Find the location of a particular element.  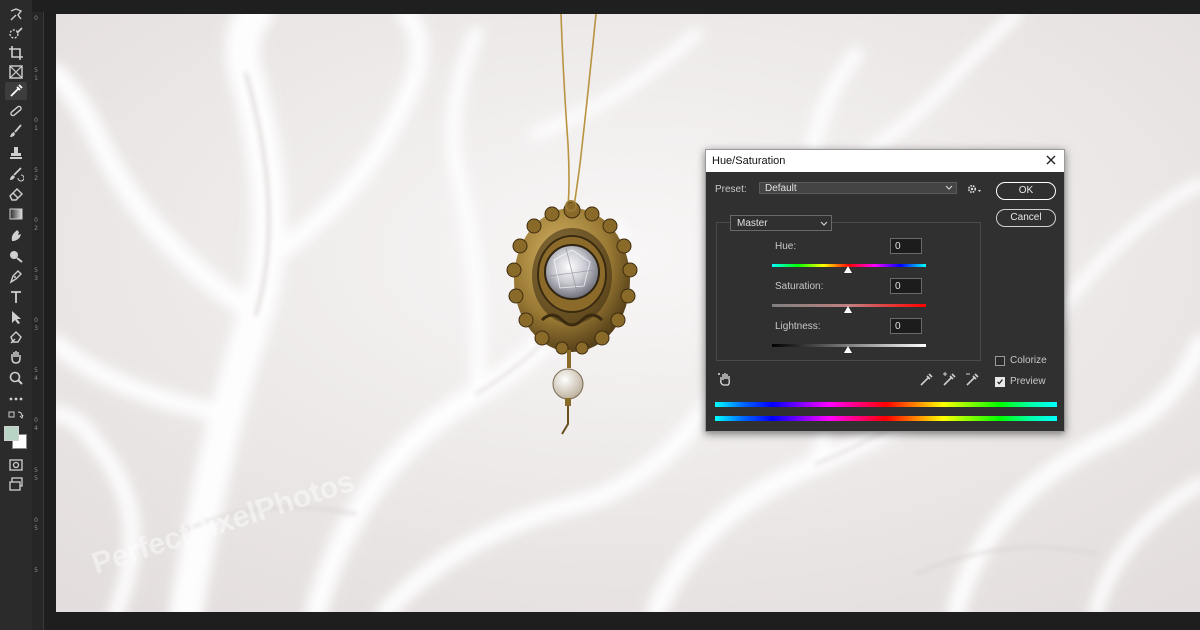

lightness-slider-thumb is located at coordinates (848, 349).